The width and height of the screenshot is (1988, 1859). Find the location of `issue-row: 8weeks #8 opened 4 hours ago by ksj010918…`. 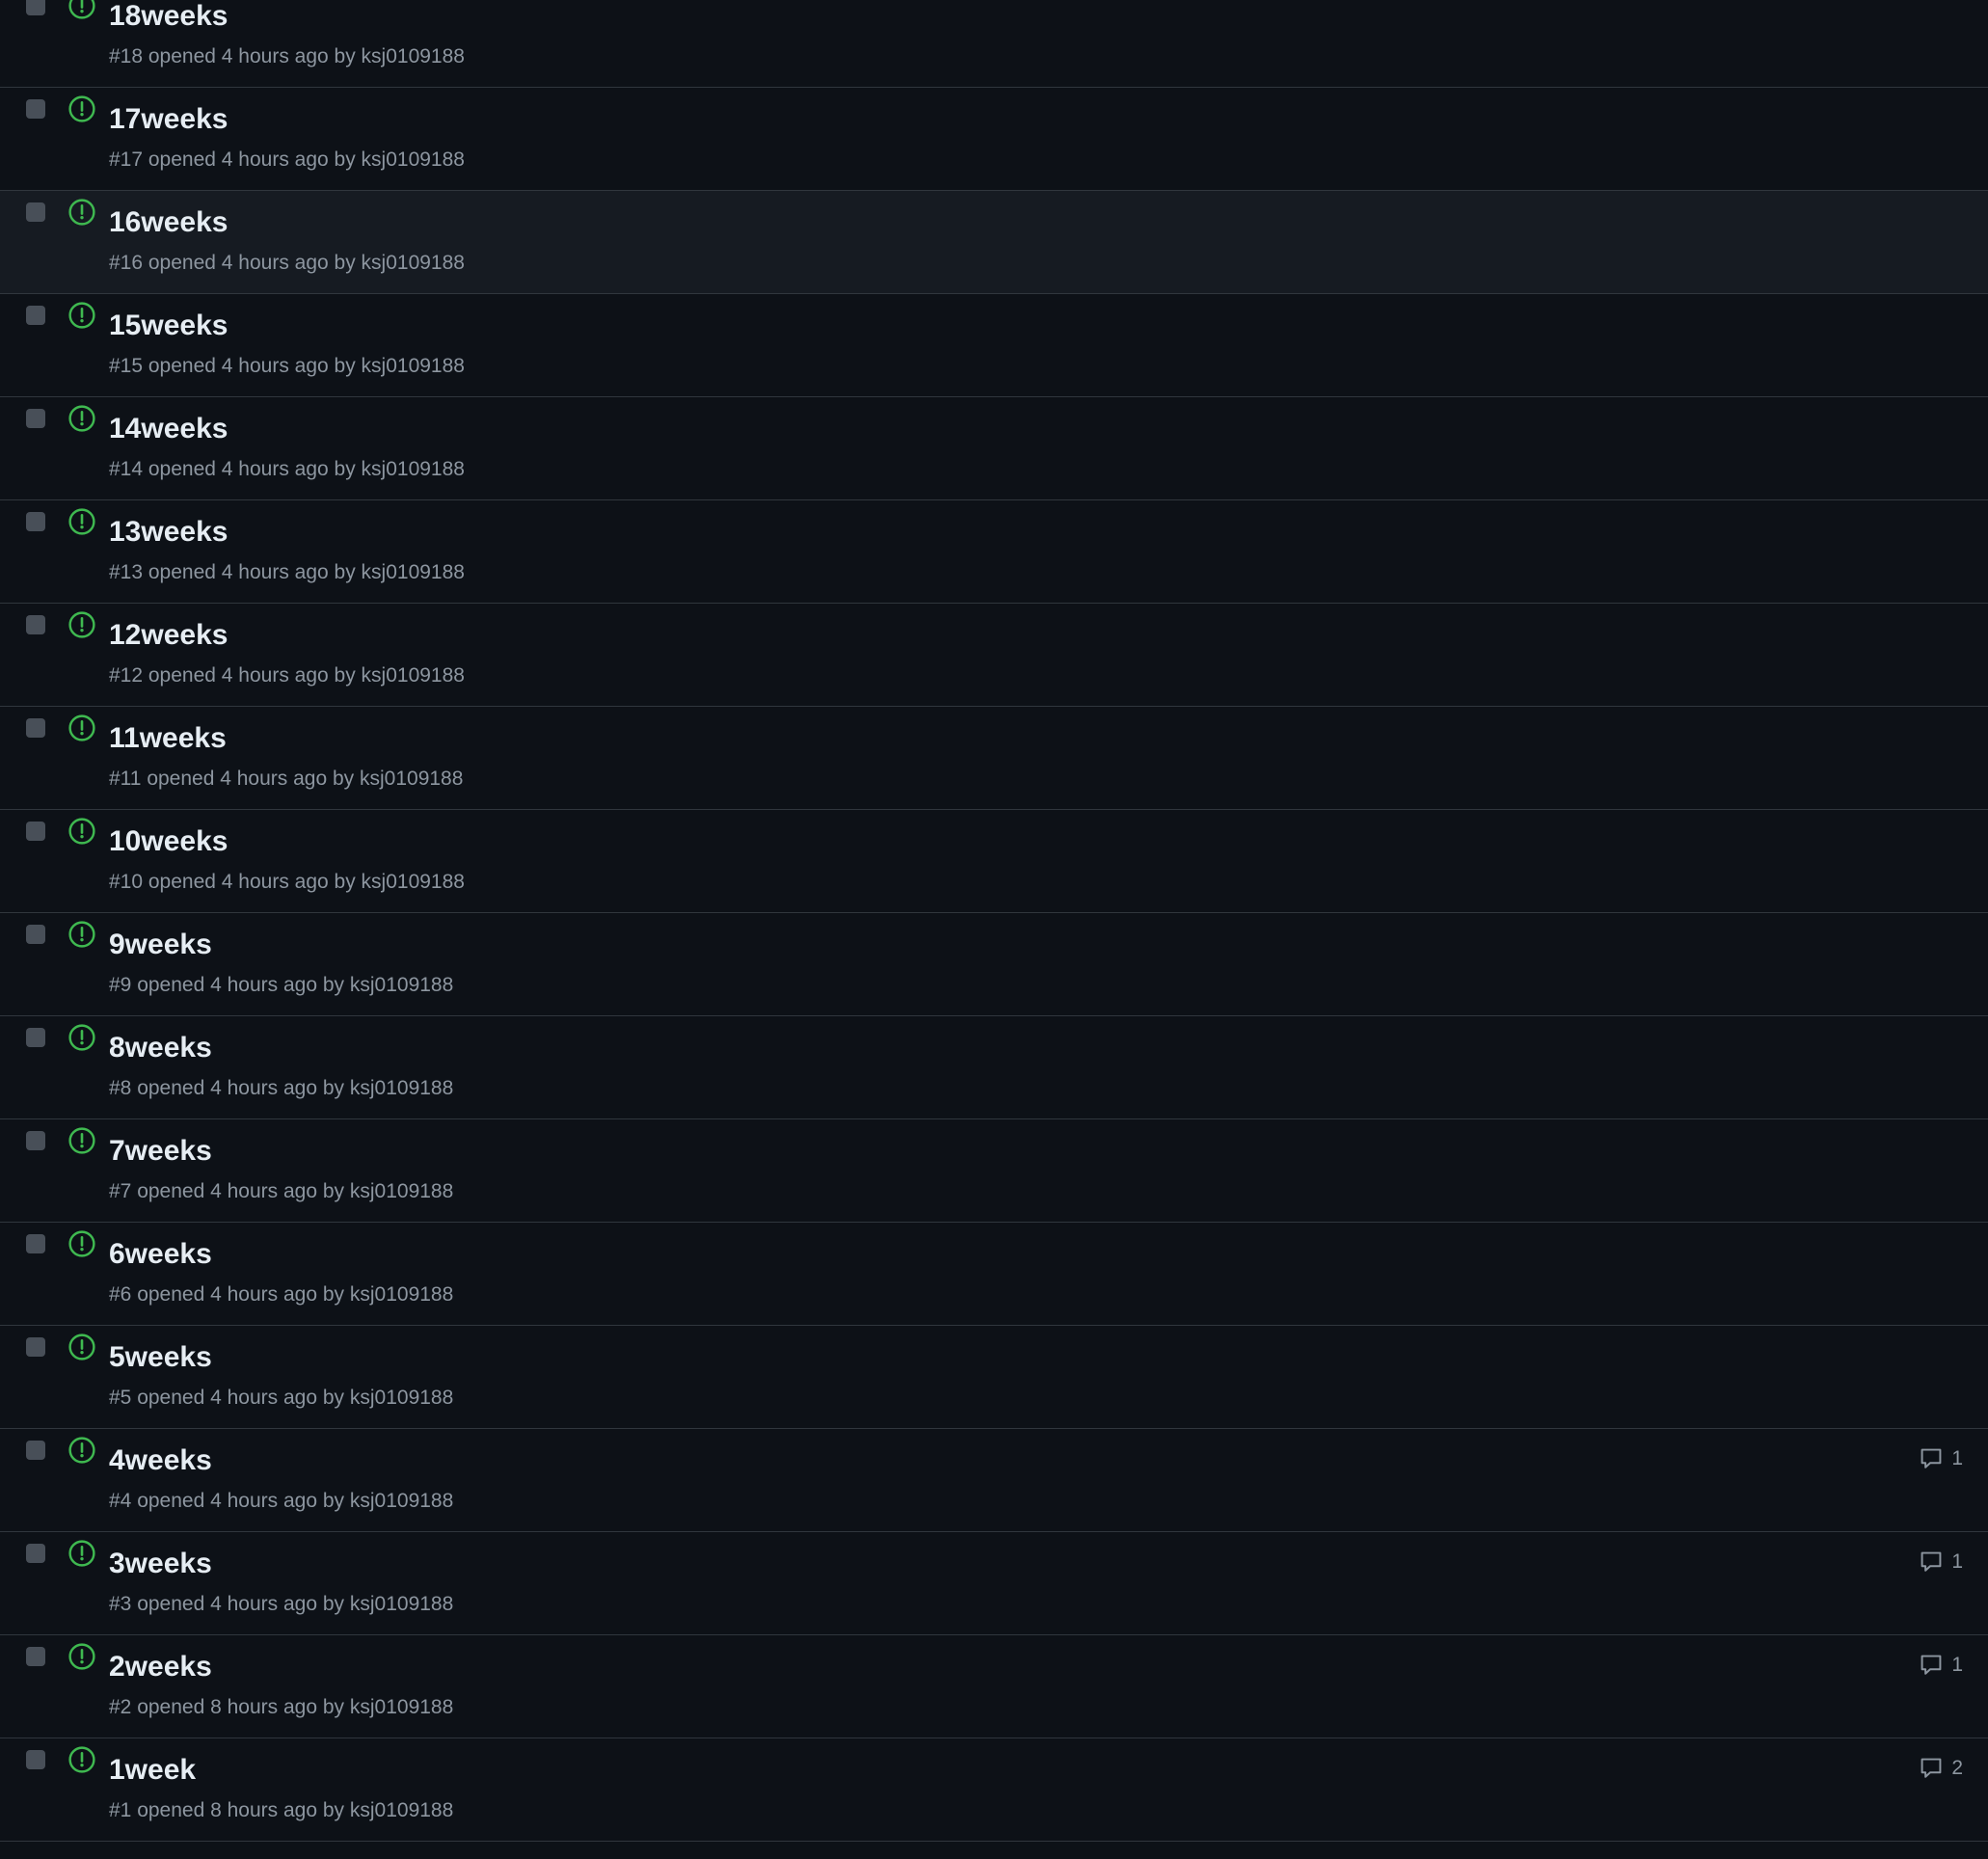

issue-row: 8weeks #8 opened 4 hours ago by ksj010918… is located at coordinates (994, 1067).